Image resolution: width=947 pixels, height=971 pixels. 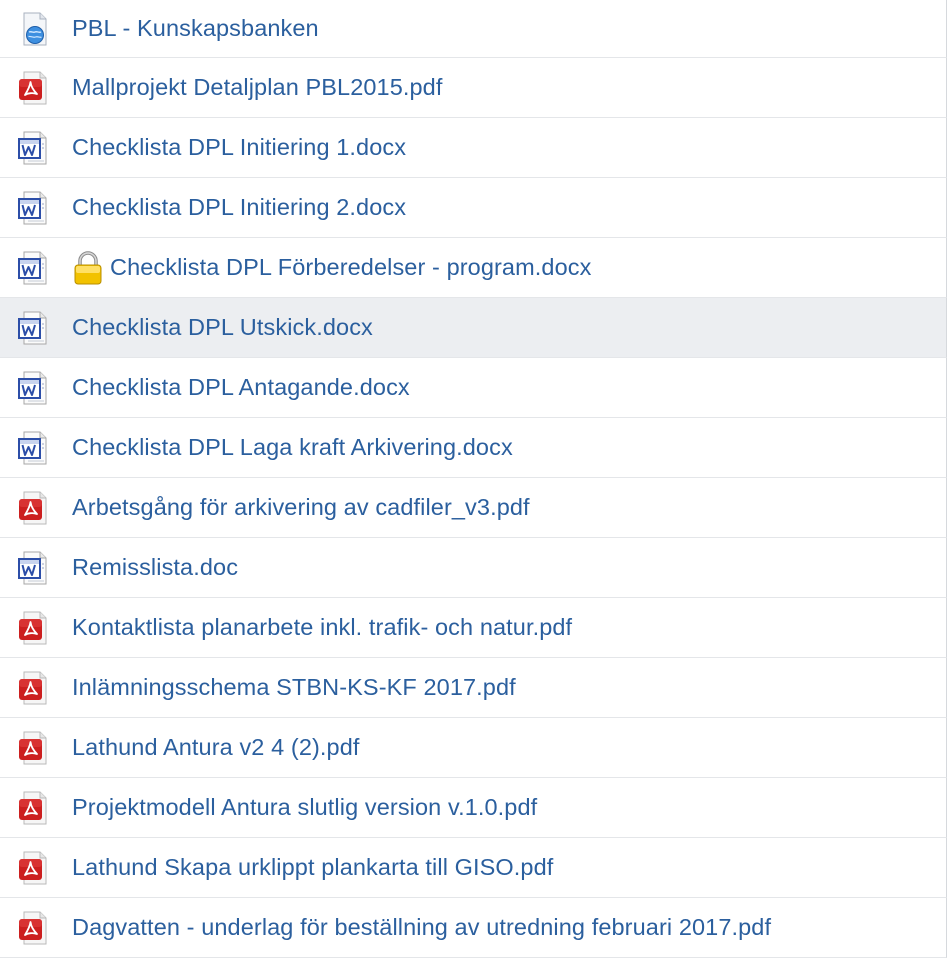 I want to click on file-row: Checklista DPL Antagande.docx, so click(x=473, y=388).